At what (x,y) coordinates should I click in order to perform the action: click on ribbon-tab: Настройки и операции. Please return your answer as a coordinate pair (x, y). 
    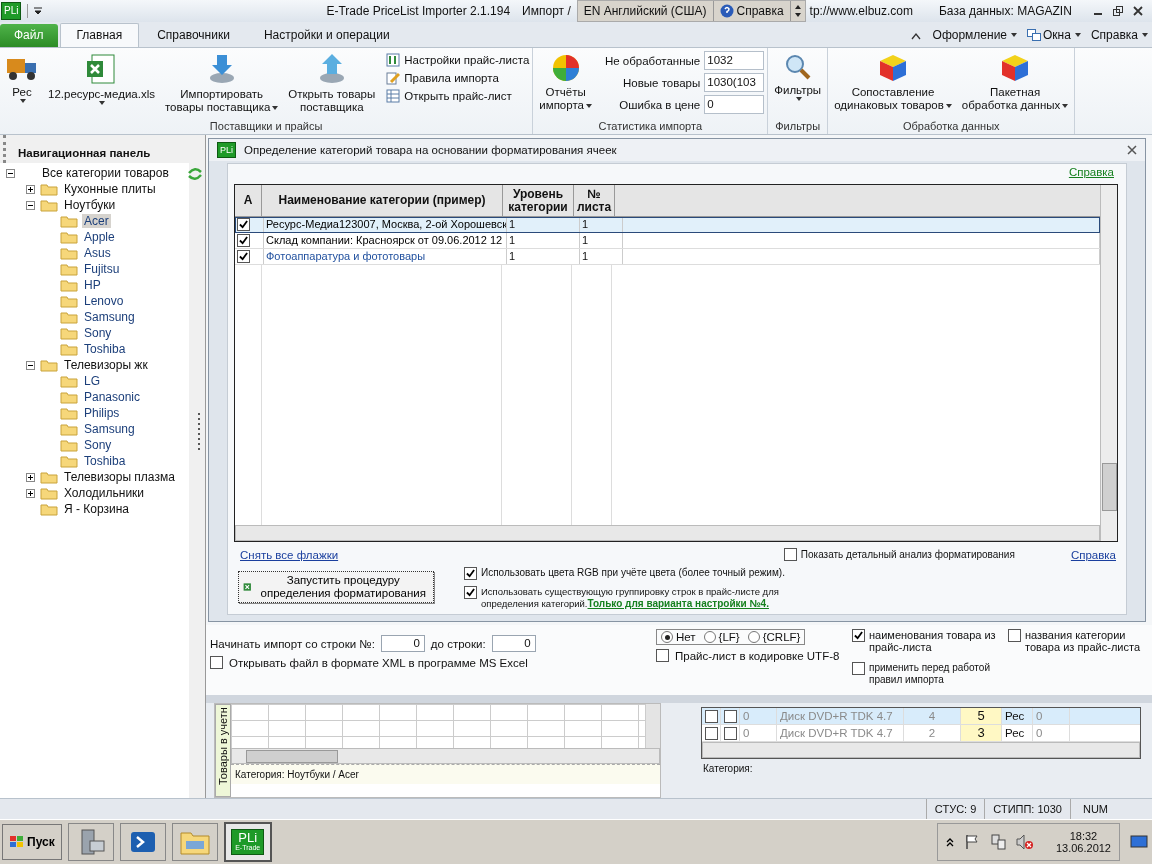
    Looking at the image, I should click on (326, 36).